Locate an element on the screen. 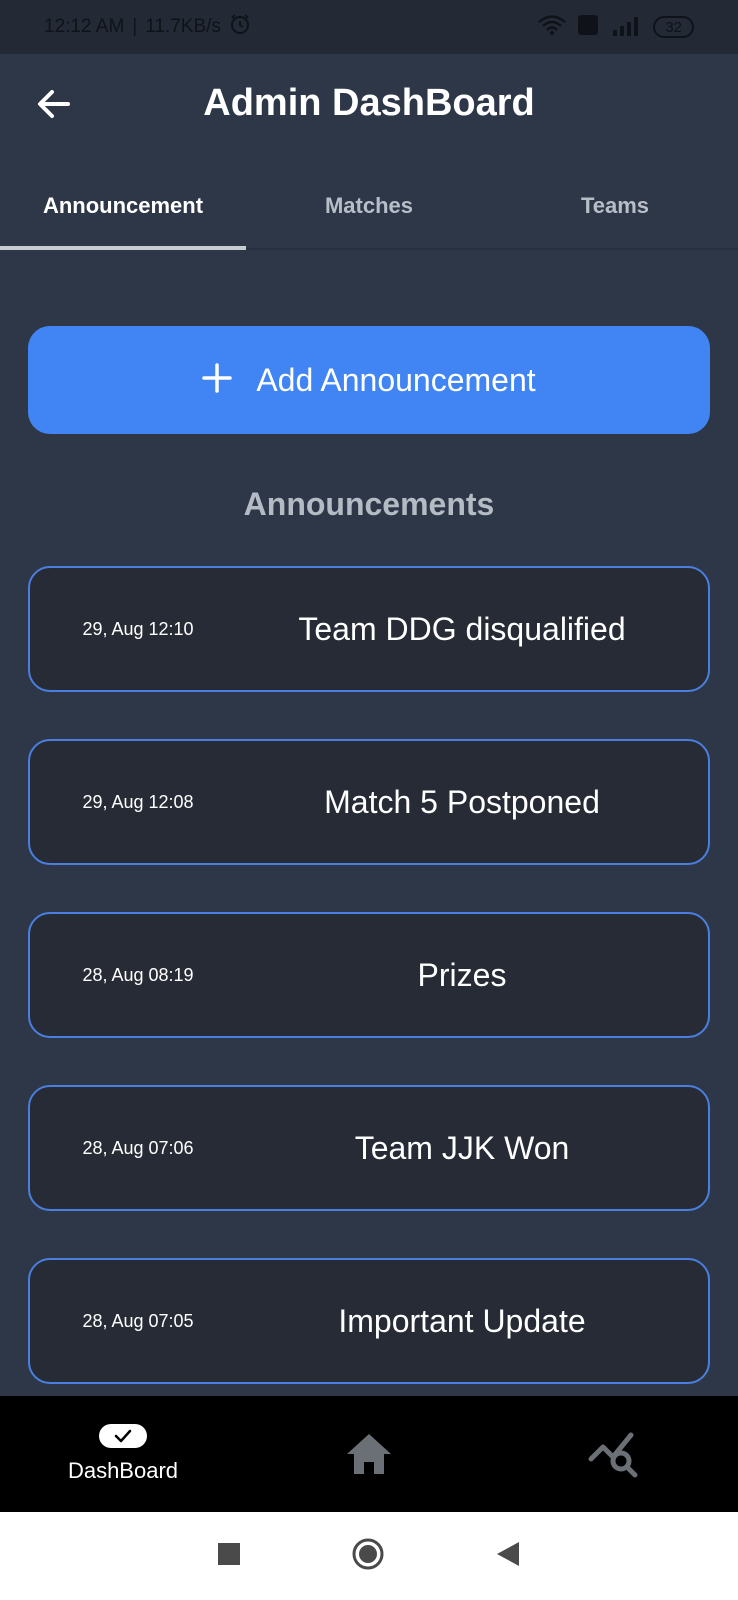  app-bar: Admin DashBoard is located at coordinates (369, 109).